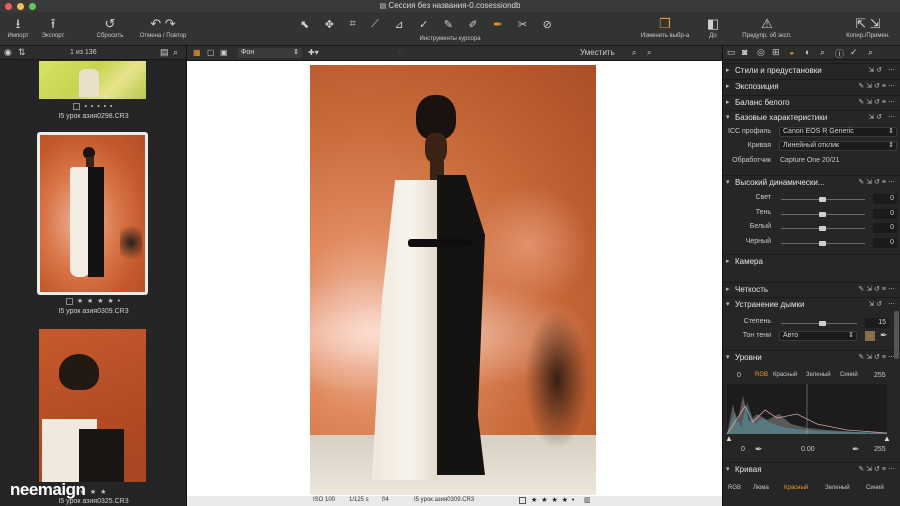  Describe the element at coordinates (18, 27) in the screenshot. I see `import-button: ⭳ Импорт` at that location.